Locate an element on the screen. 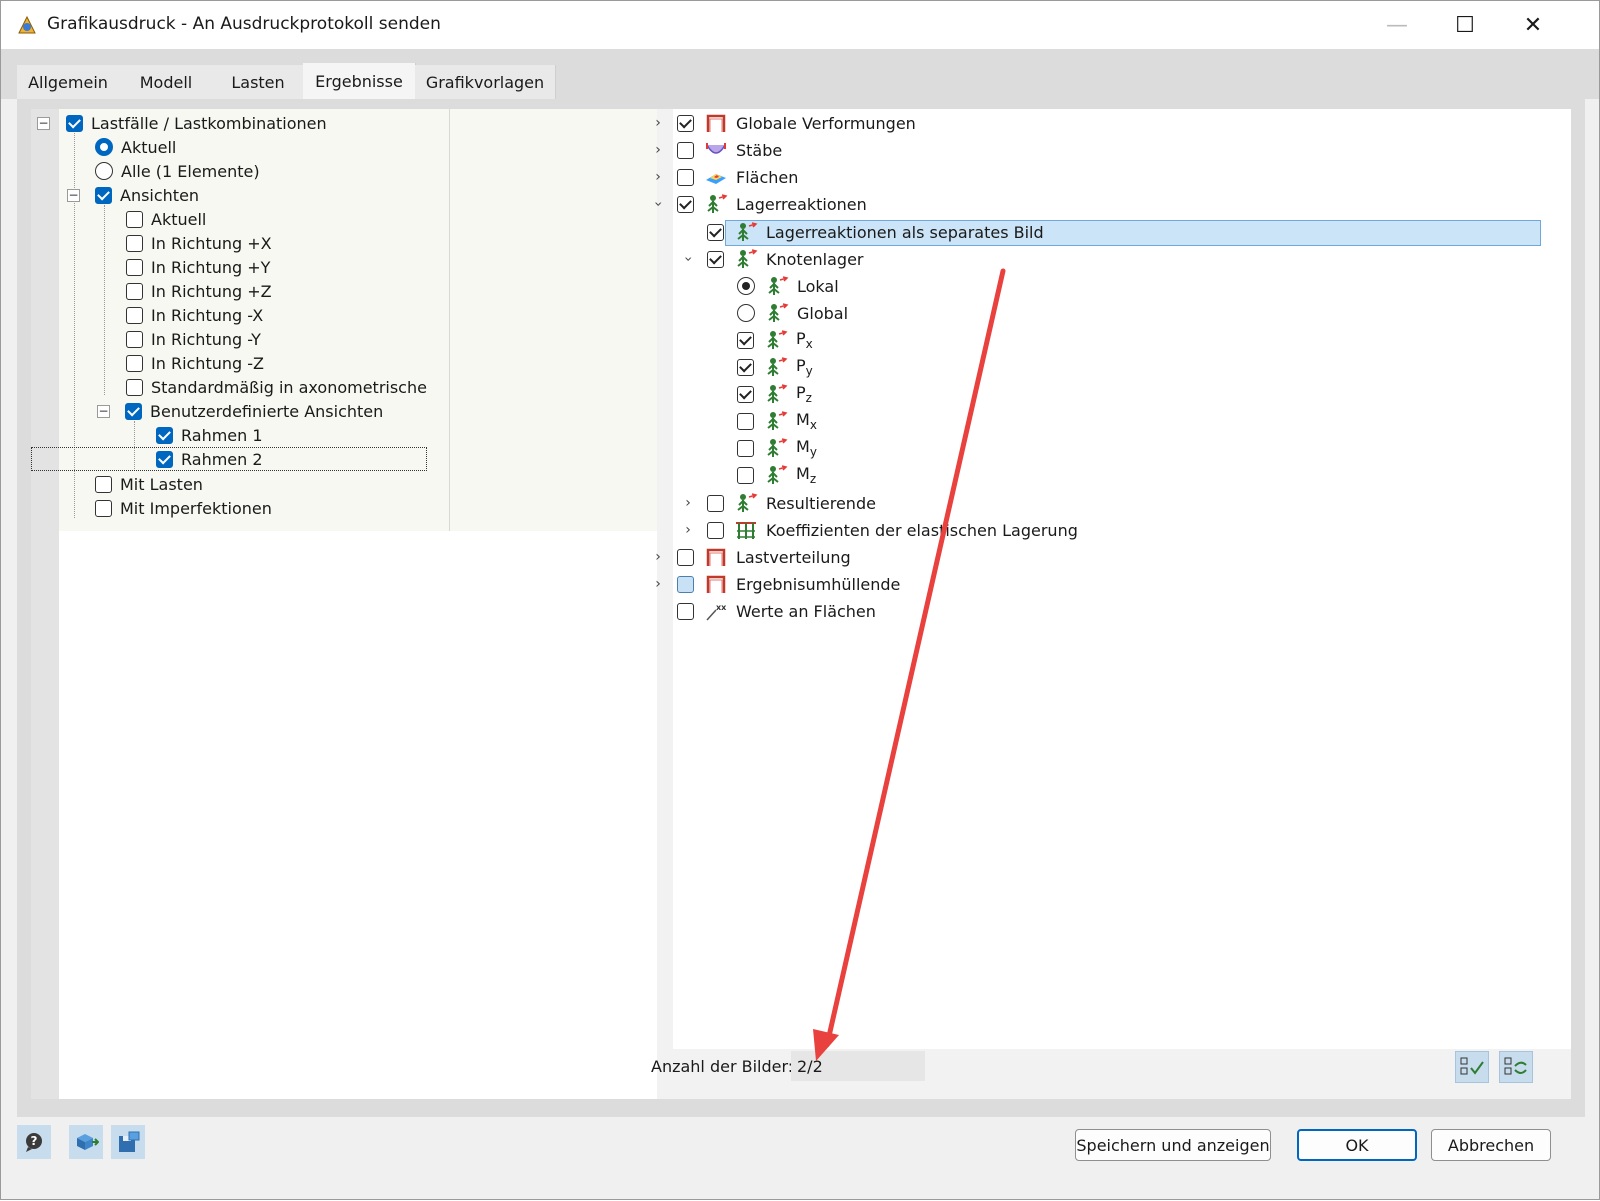  dir-mx-checkbox is located at coordinates (134, 315).